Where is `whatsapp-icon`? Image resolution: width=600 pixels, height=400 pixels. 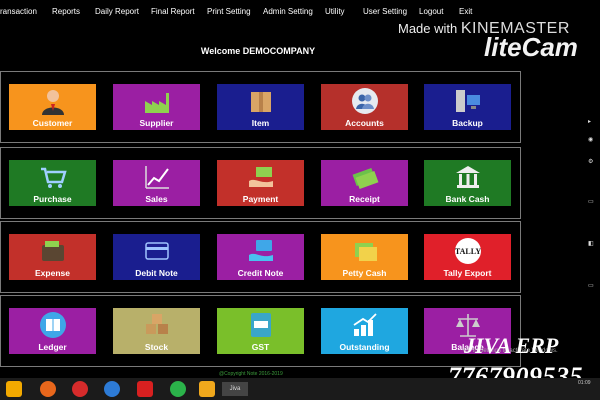
whatsapp-icon is located at coordinates (178, 389).